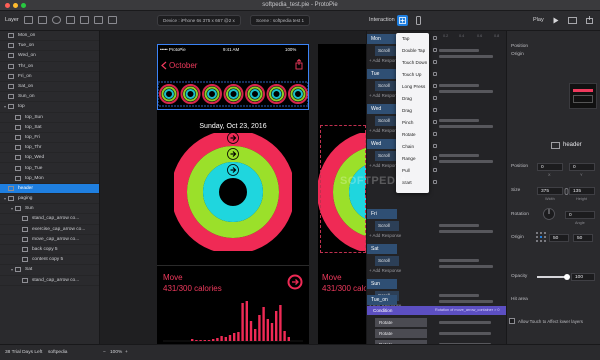 This screenshot has width=600, height=360. Describe the element at coordinates (382, 249) in the screenshot. I see `trigger-header: Sat` at that location.